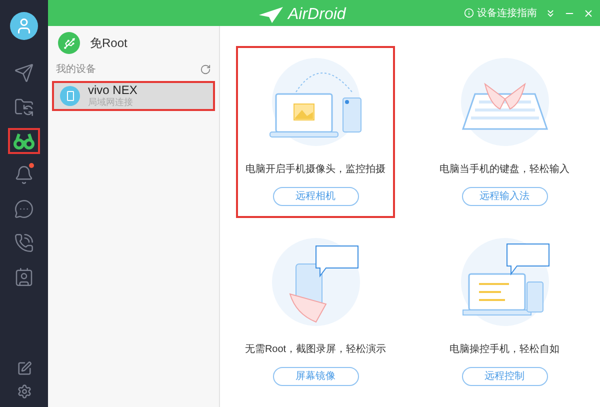 The width and height of the screenshot is (600, 407). What do you see at coordinates (505, 349) in the screenshot?
I see `feature-description: 电脑操控手机，轻松自如` at bounding box center [505, 349].